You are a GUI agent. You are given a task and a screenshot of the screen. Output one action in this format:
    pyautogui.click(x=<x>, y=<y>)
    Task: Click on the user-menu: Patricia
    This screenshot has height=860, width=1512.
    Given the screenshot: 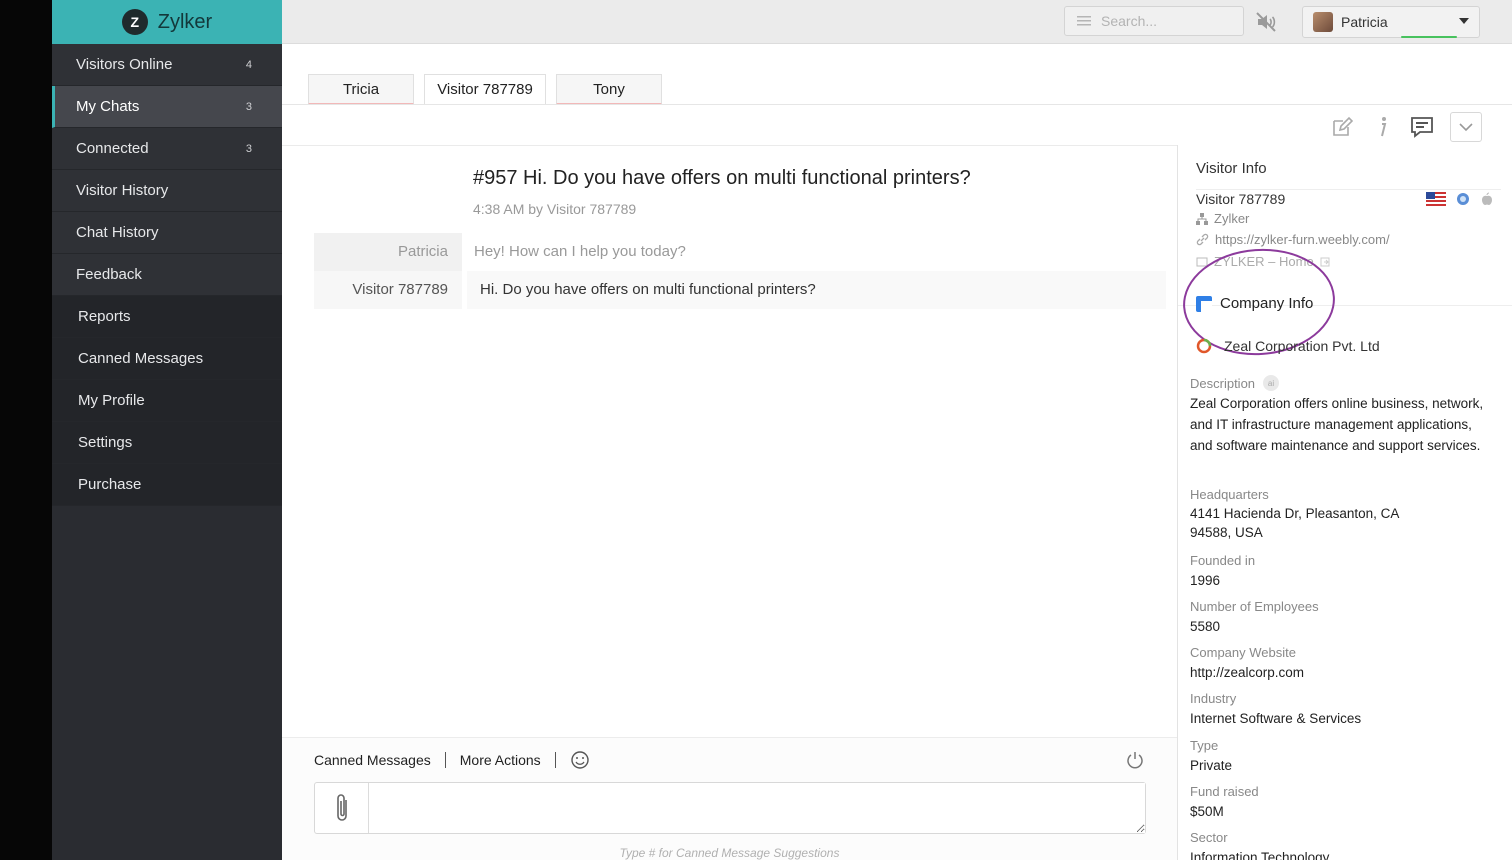 What is the action you would take?
    pyautogui.click(x=1391, y=22)
    